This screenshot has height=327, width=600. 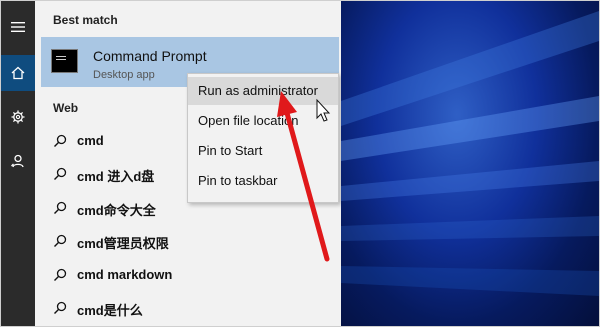 I want to click on start-rail, so click(x=18, y=163).